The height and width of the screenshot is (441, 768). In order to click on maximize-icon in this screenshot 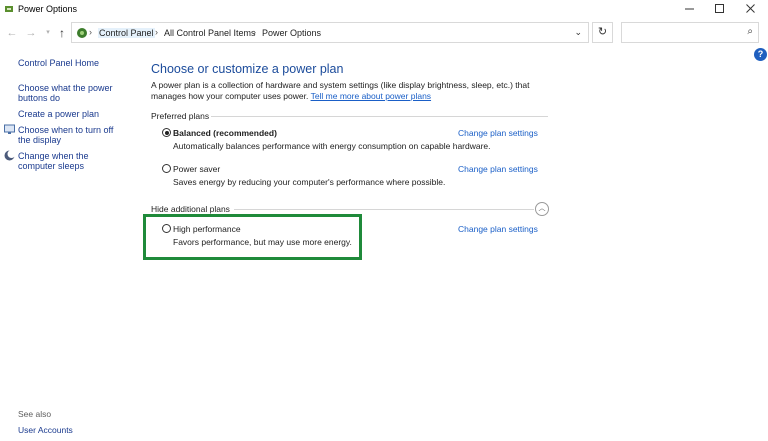, I will do `click(719, 8)`.